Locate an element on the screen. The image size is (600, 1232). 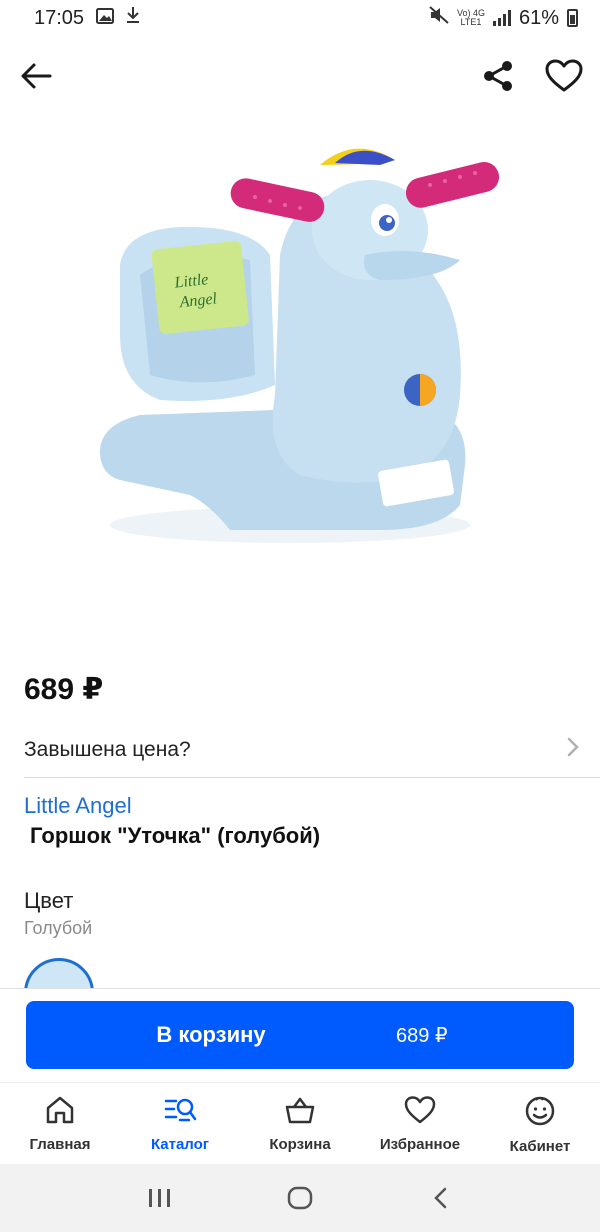
tab-home: Главная is located at coordinates (60, 1123).